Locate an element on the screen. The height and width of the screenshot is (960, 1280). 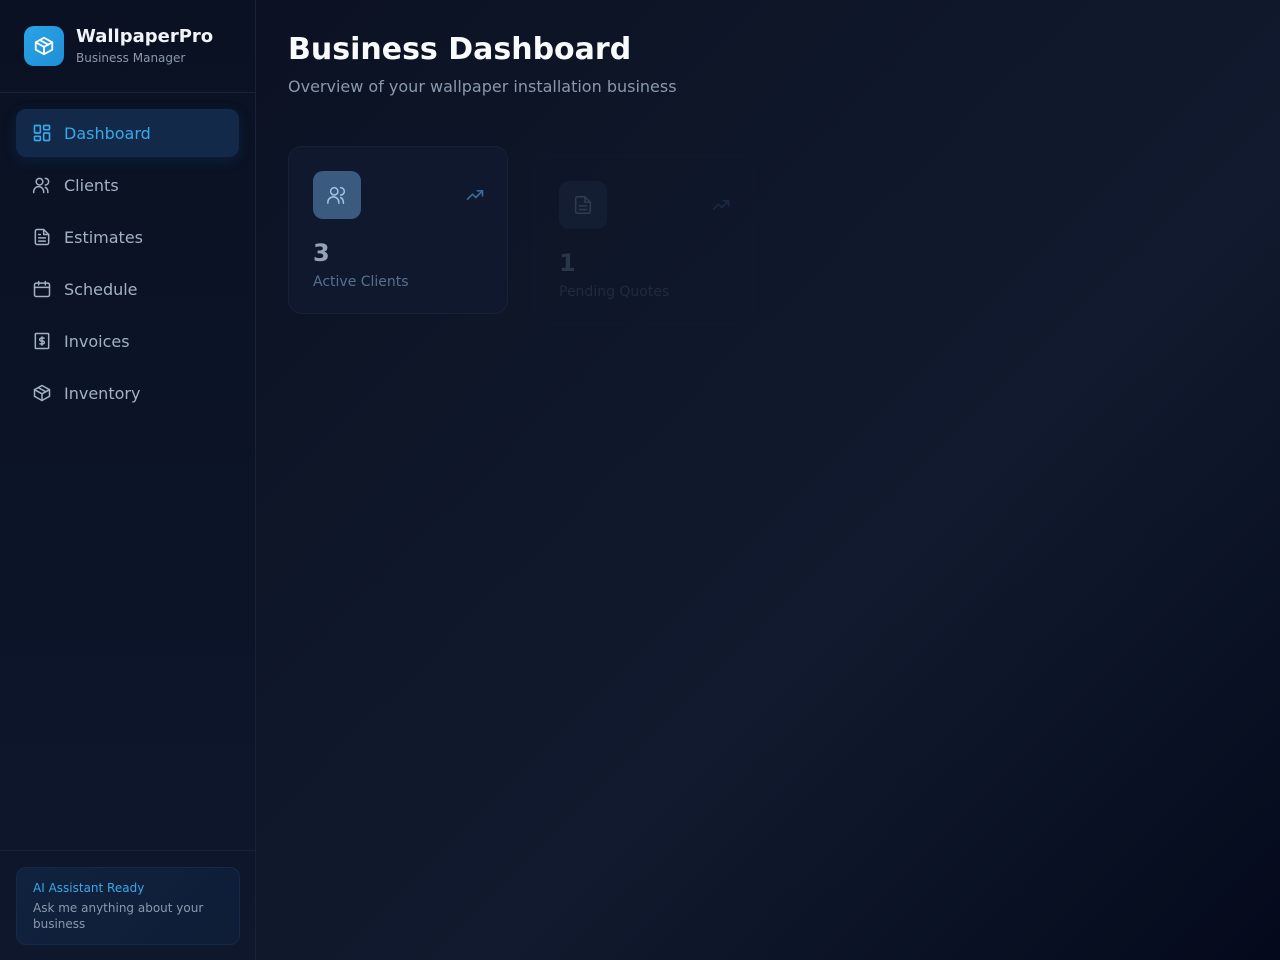
invoice-icon is located at coordinates (42, 341).